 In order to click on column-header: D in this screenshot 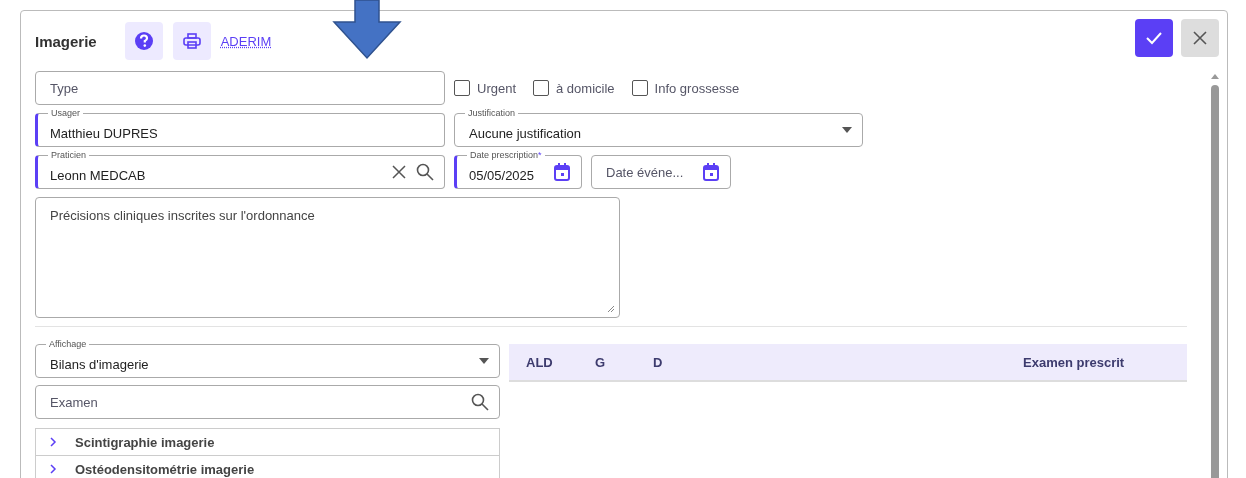, I will do `click(658, 362)`.